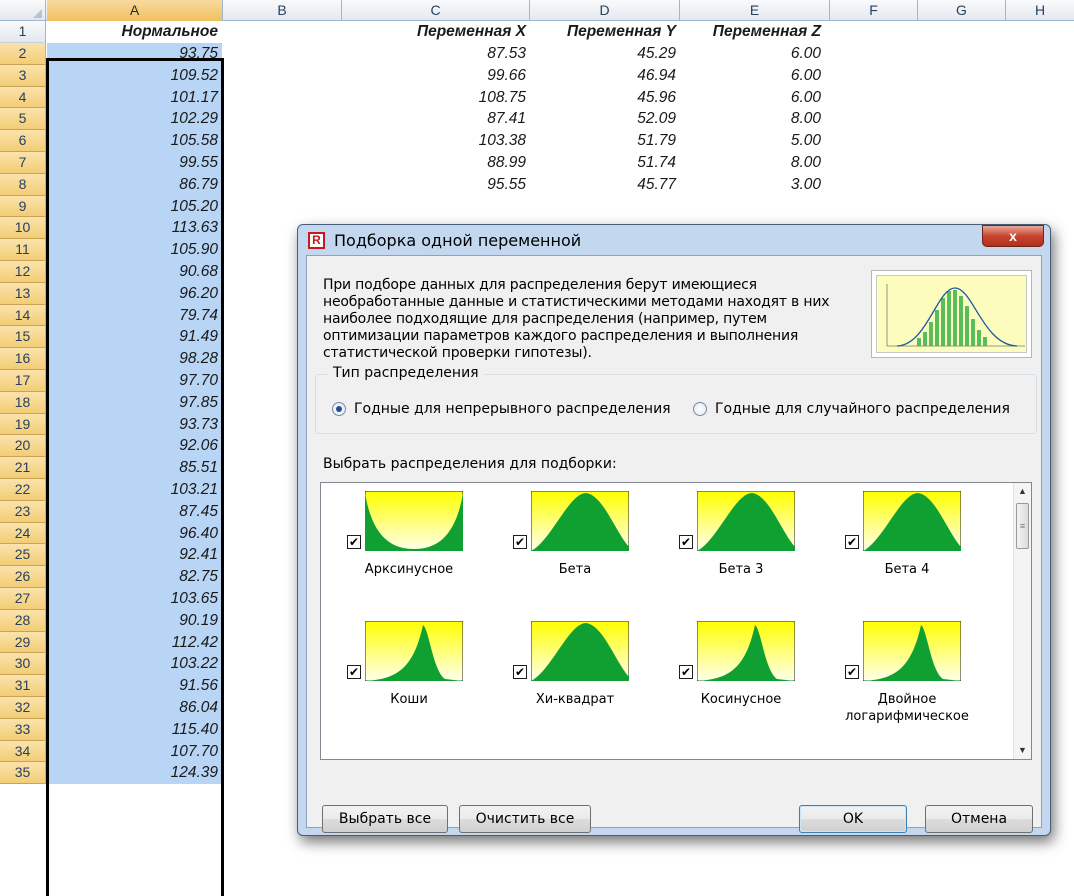 The height and width of the screenshot is (896, 1074). Describe the element at coordinates (752, 141) in the screenshot. I see `cell-e: 5.00` at that location.